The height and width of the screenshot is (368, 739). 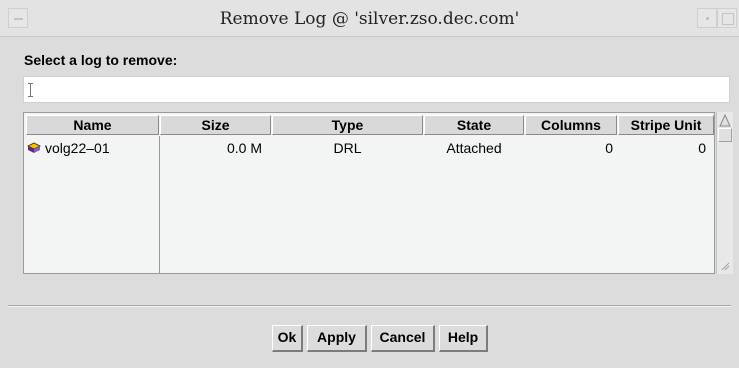 What do you see at coordinates (369, 137) in the screenshot?
I see `table-row: volg22–01 0.0 M DRL Attached 0 0` at bounding box center [369, 137].